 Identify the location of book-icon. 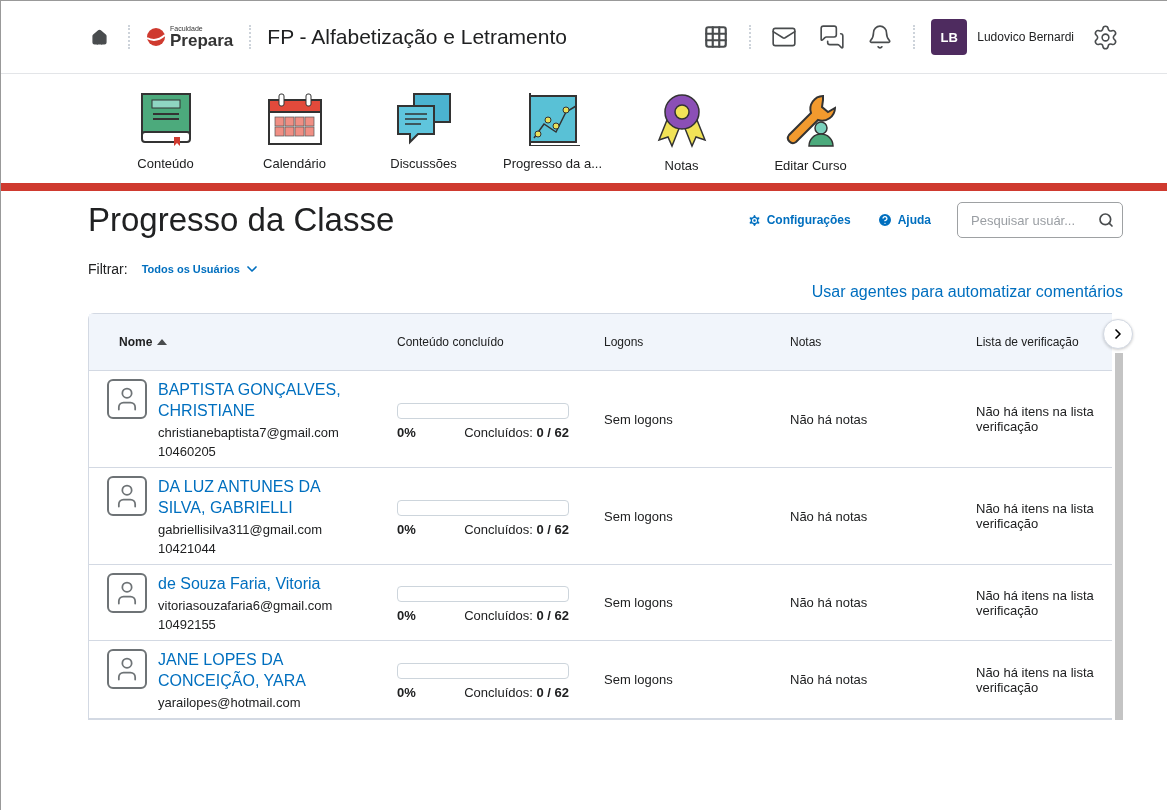
(165, 119).